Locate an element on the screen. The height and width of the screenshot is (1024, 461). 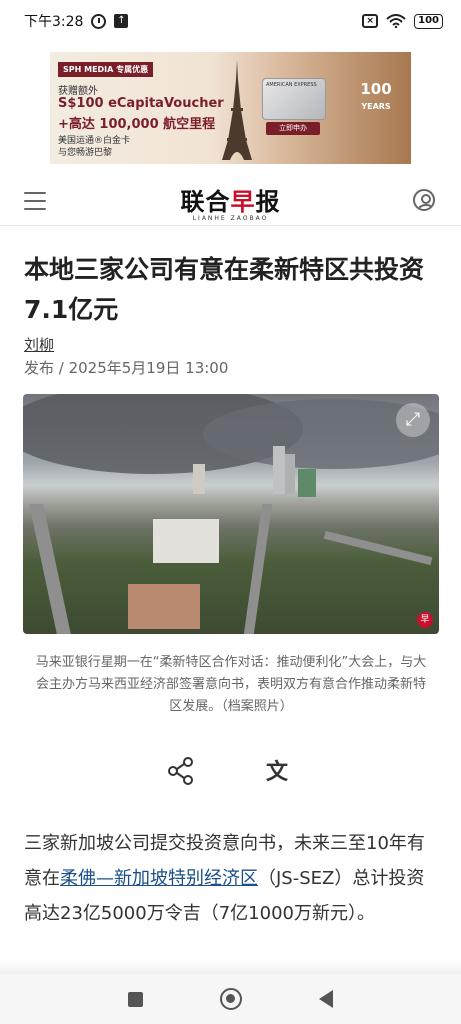
bottom-fade is located at coordinates (230, 967).